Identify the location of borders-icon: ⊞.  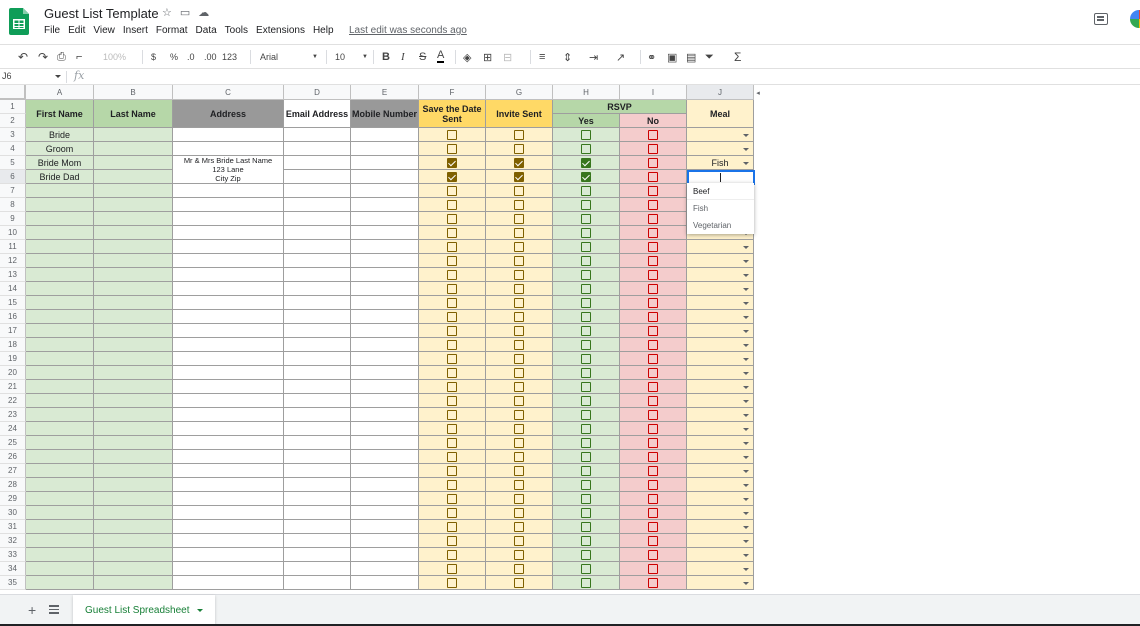
(487, 57).